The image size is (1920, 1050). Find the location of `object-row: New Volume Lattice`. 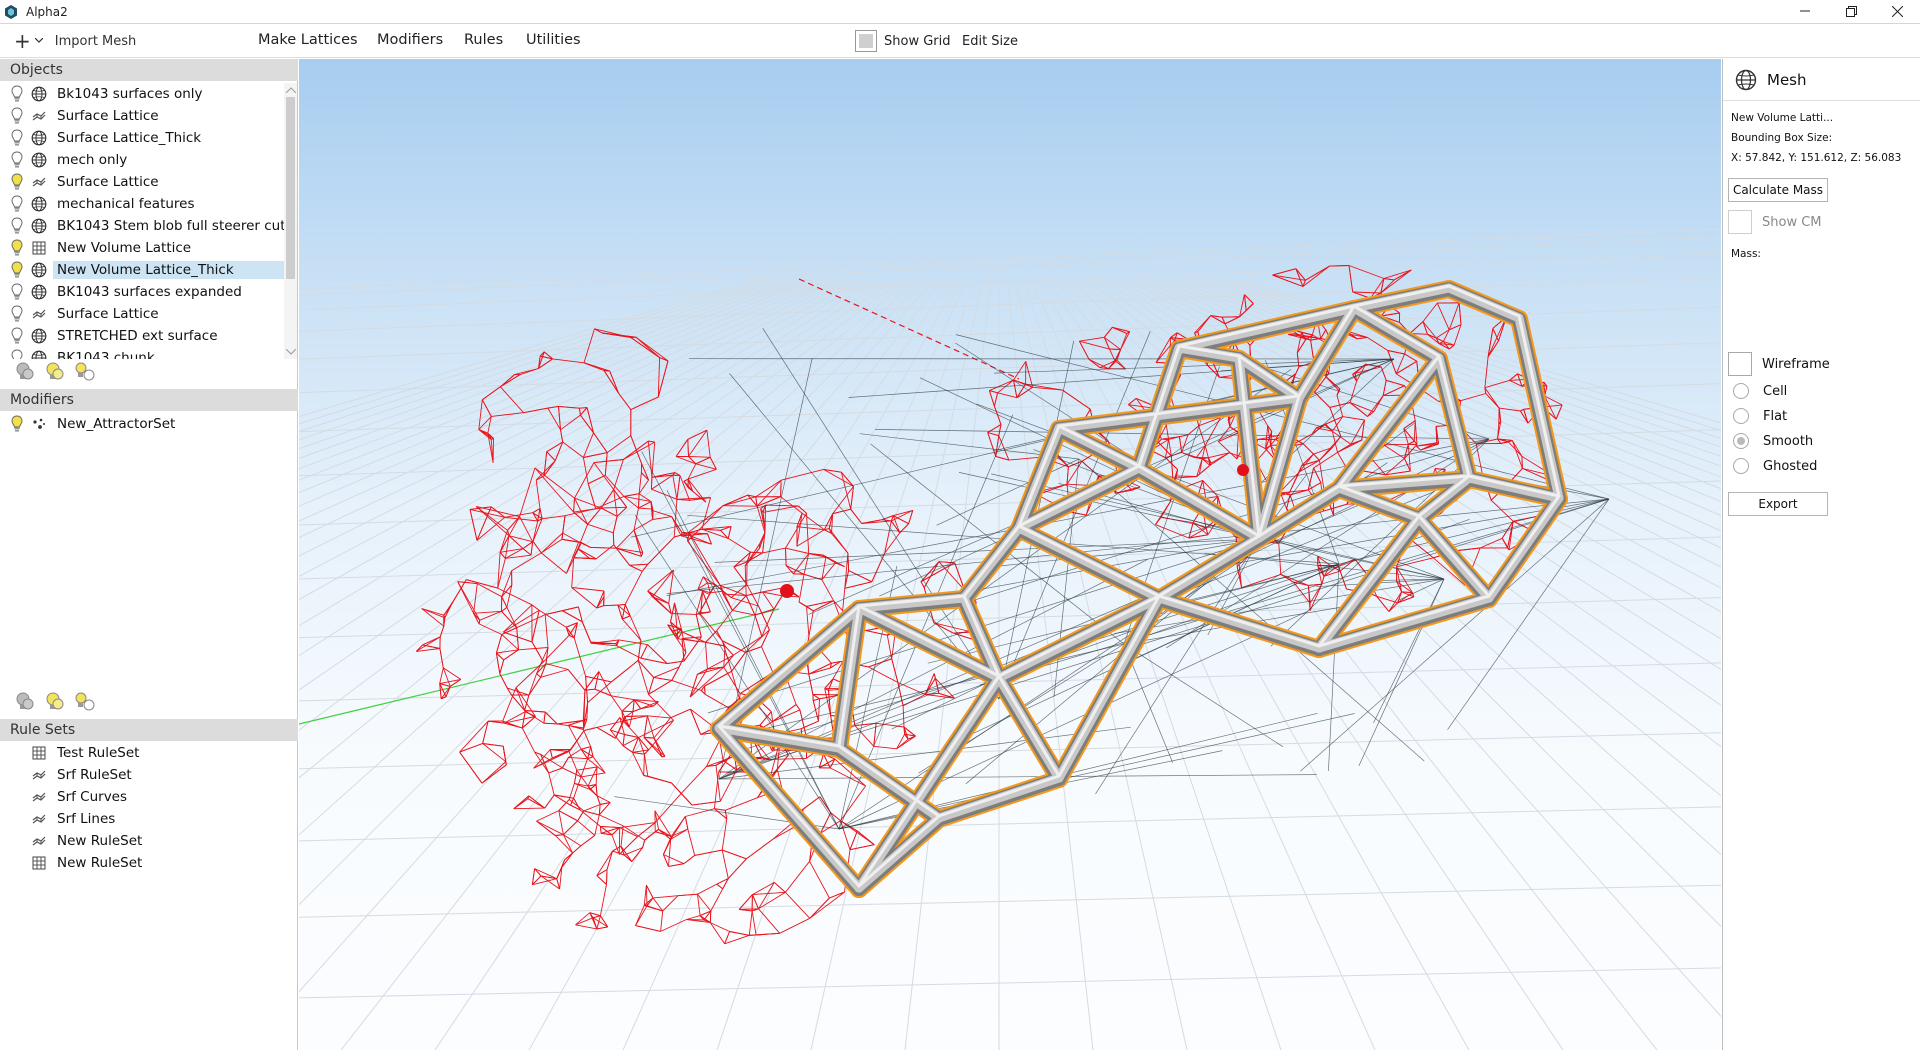

object-row: New Volume Lattice is located at coordinates (149, 248).